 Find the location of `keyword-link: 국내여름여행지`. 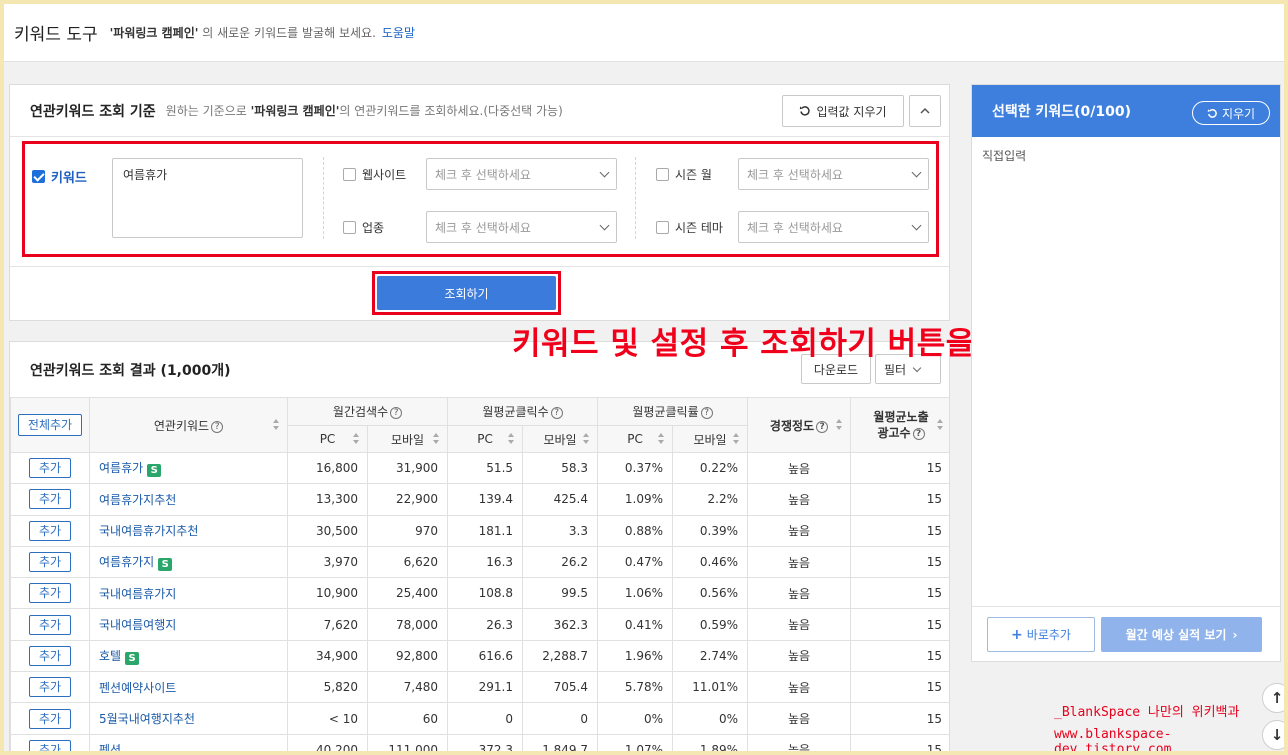

keyword-link: 국내여름여행지 is located at coordinates (137, 625).